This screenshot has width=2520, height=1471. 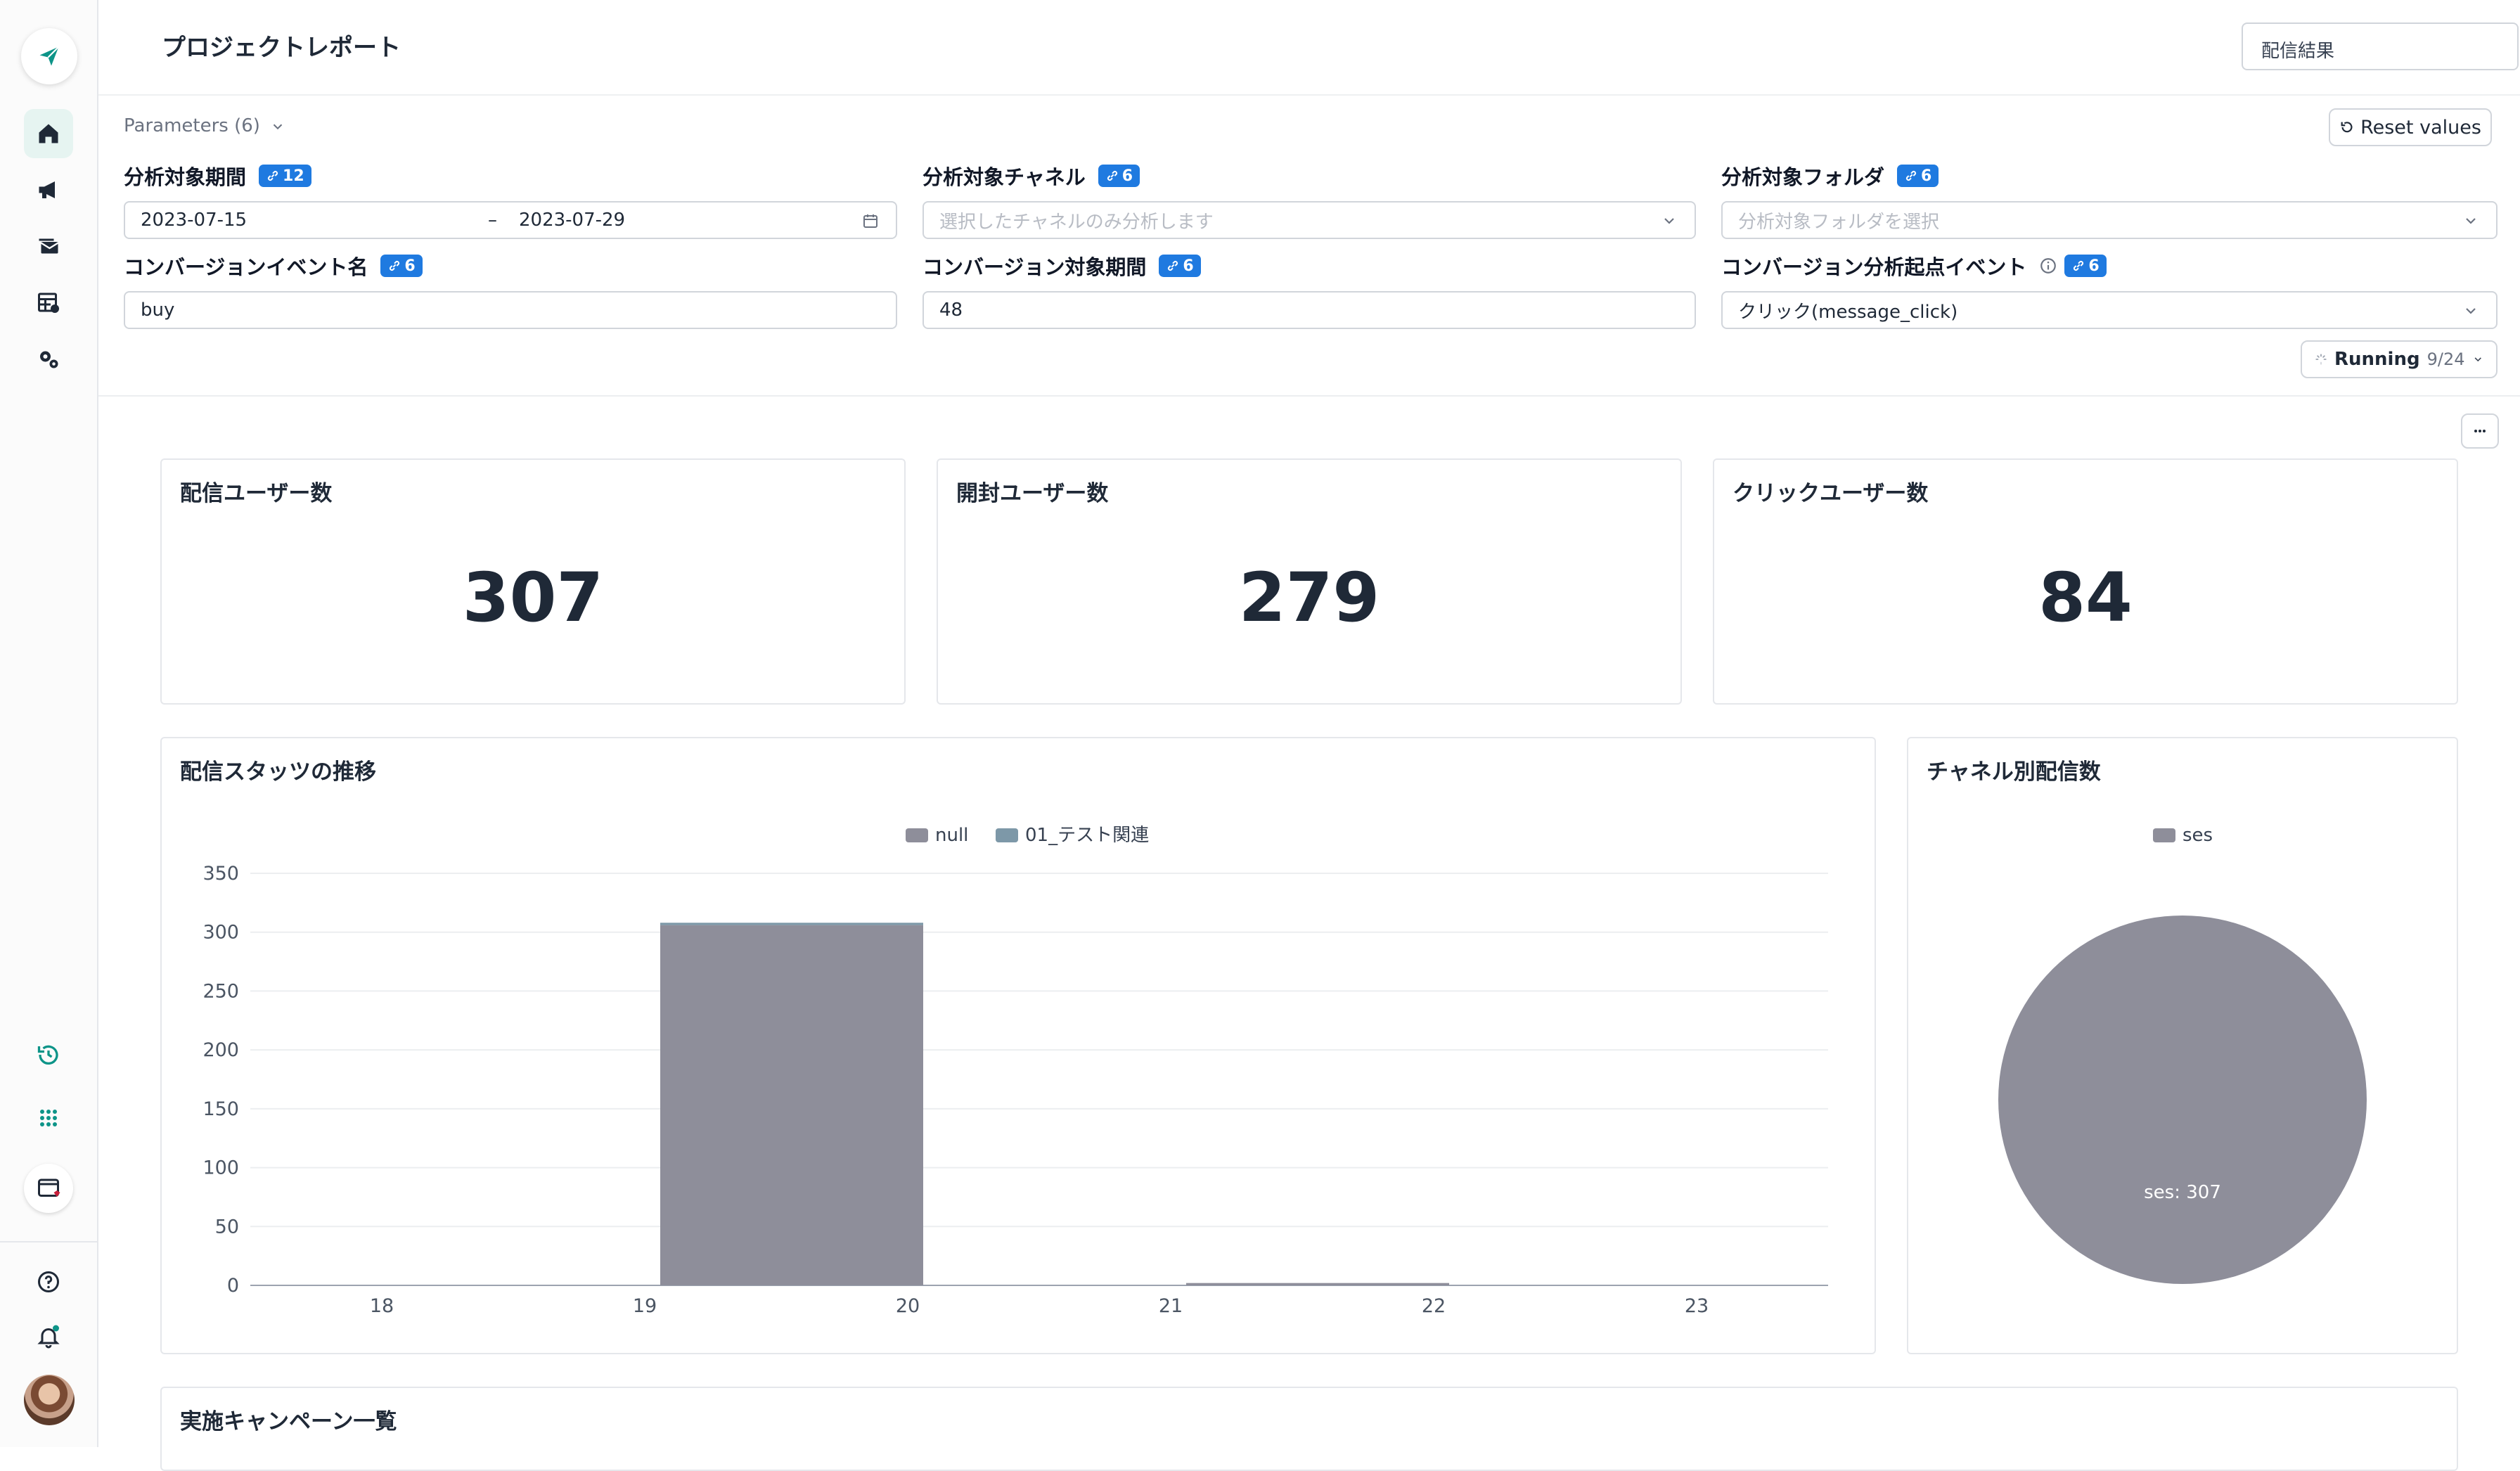 I want to click on sidebar-item-window, so click(x=48, y=1188).